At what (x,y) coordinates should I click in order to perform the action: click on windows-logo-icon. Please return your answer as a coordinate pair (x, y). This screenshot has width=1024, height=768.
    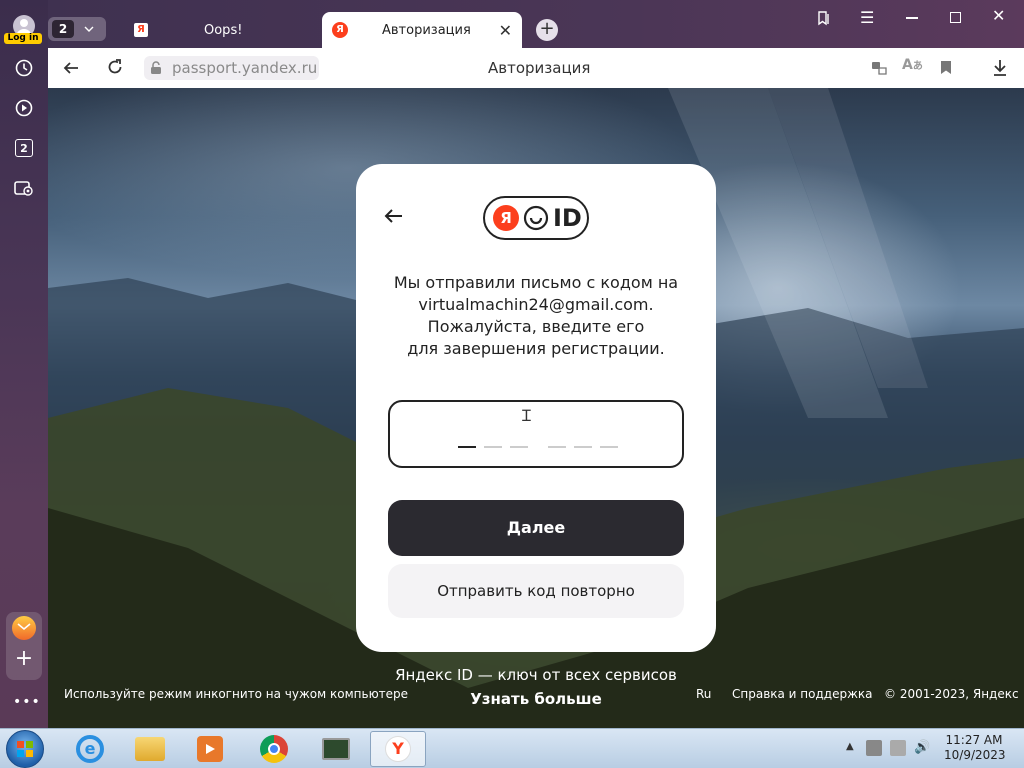
    Looking at the image, I should click on (25, 749).